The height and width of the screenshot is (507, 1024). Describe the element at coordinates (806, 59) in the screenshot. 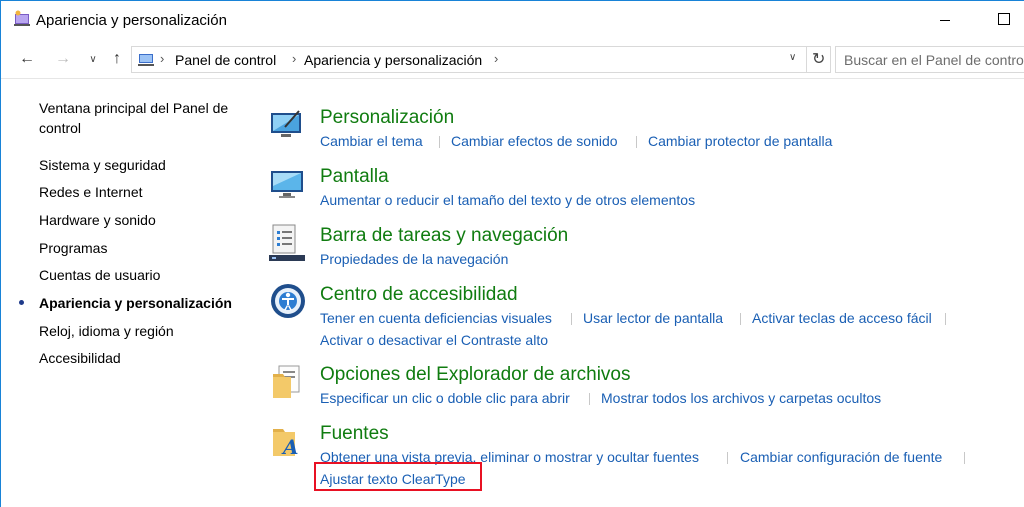

I see `address-divider` at that location.